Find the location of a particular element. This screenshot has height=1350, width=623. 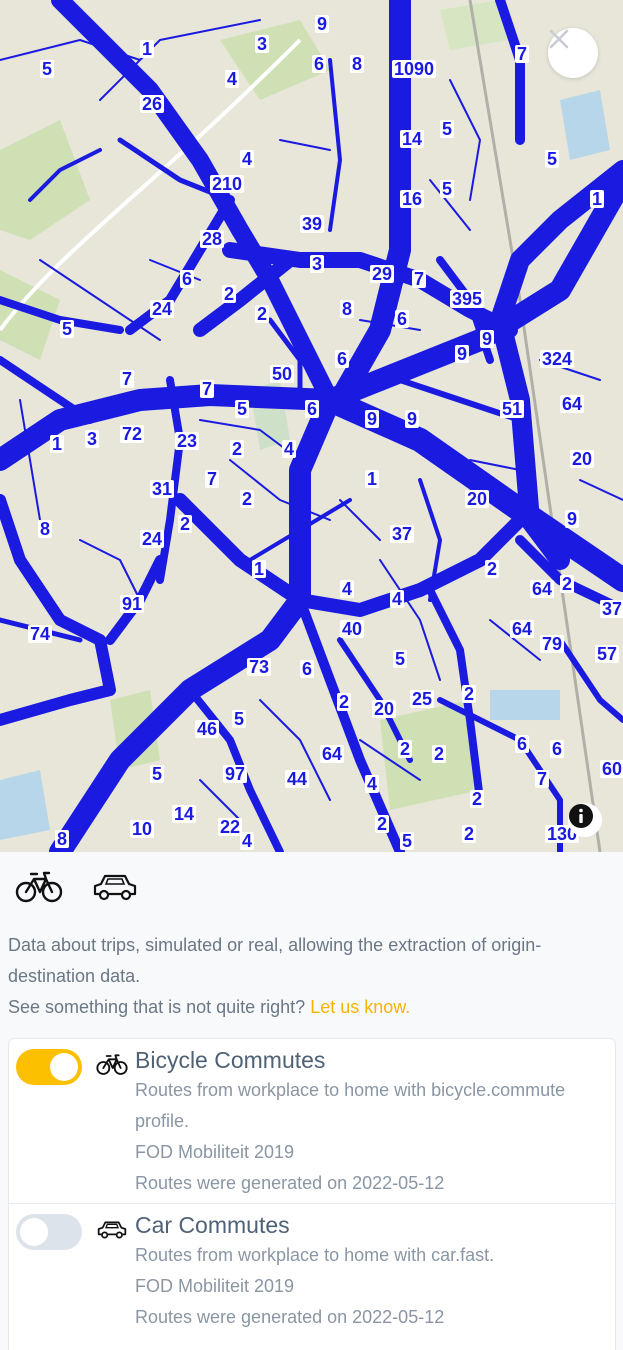

route-count-label: 79 is located at coordinates (552, 644).